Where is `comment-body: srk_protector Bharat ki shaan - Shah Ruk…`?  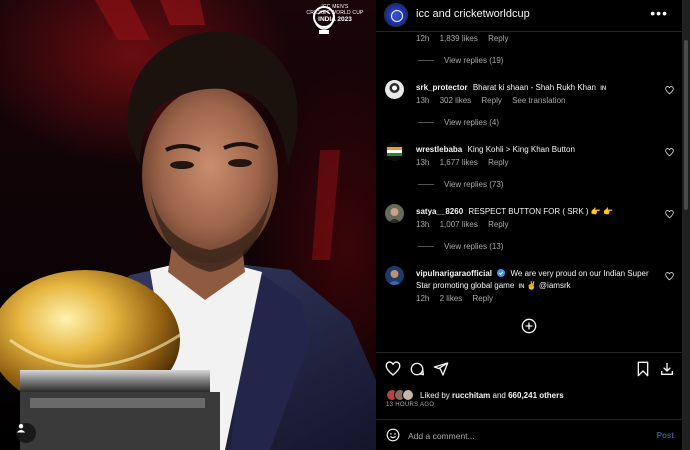
comment-body: srk_protector Bharat ki shaan - Shah Ruk… is located at coordinates (536, 88).